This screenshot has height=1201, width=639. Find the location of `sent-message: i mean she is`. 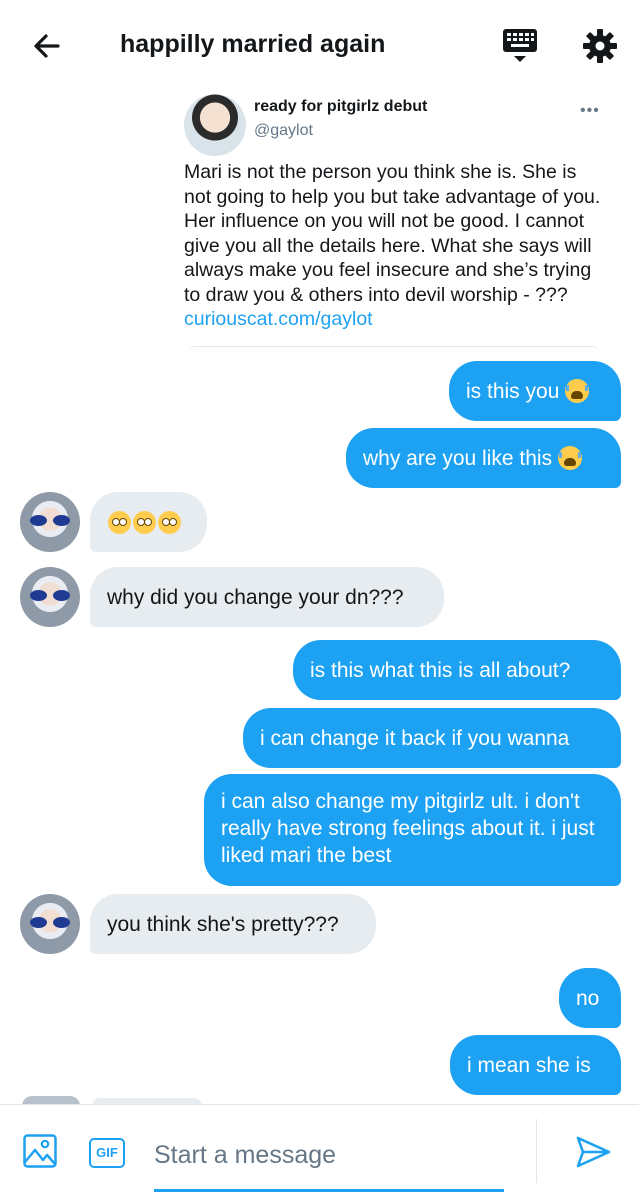

sent-message: i mean she is is located at coordinates (535, 1065).